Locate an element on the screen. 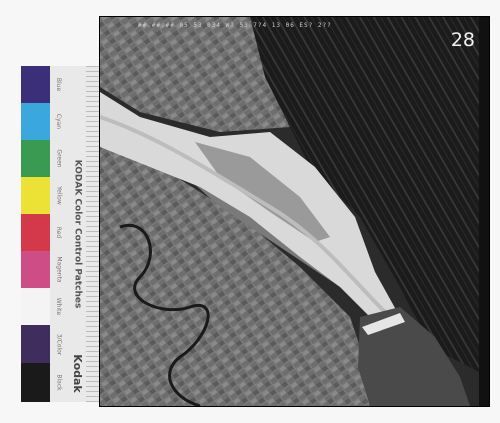 The height and width of the screenshot is (423, 500). patch-label-red: Red is located at coordinates (59, 232).